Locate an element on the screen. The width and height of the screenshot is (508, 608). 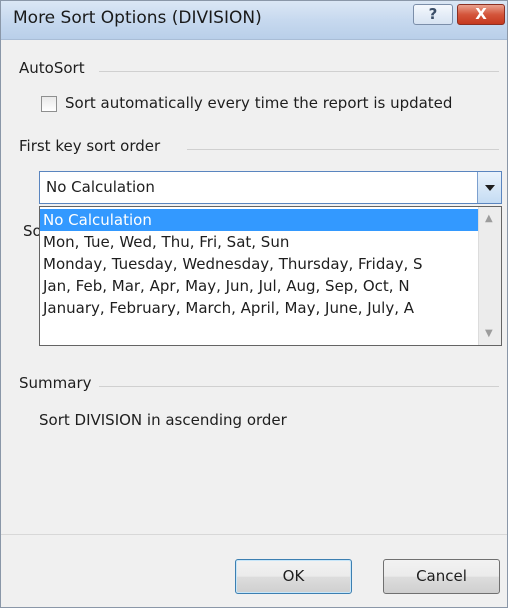
summary-section-label: Summary is located at coordinates (55, 383).